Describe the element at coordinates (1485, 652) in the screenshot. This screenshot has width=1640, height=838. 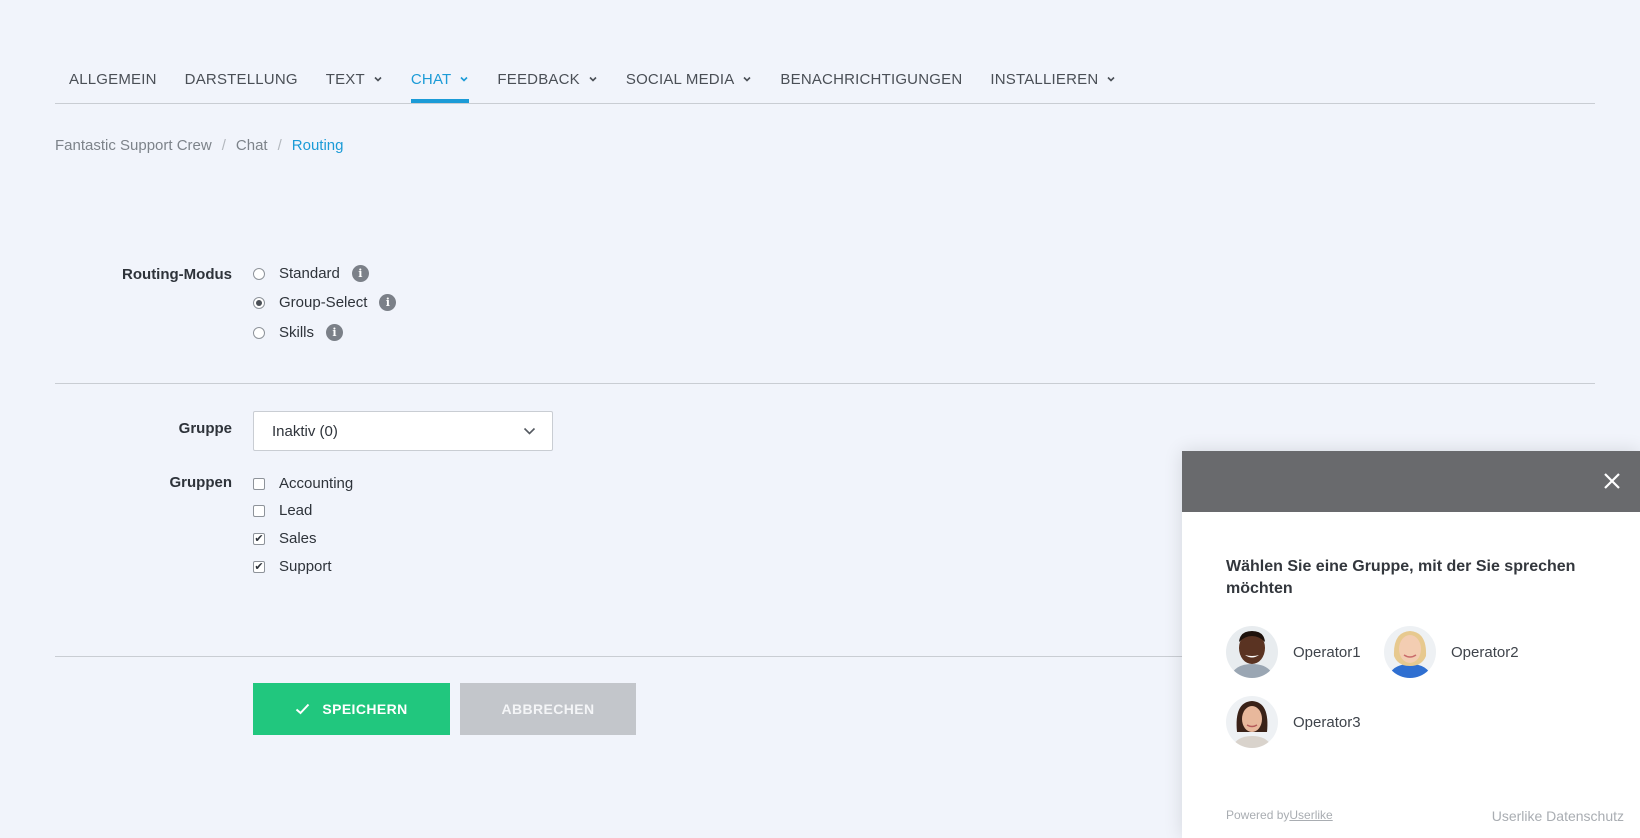
I see `operator-name: Operator2` at that location.